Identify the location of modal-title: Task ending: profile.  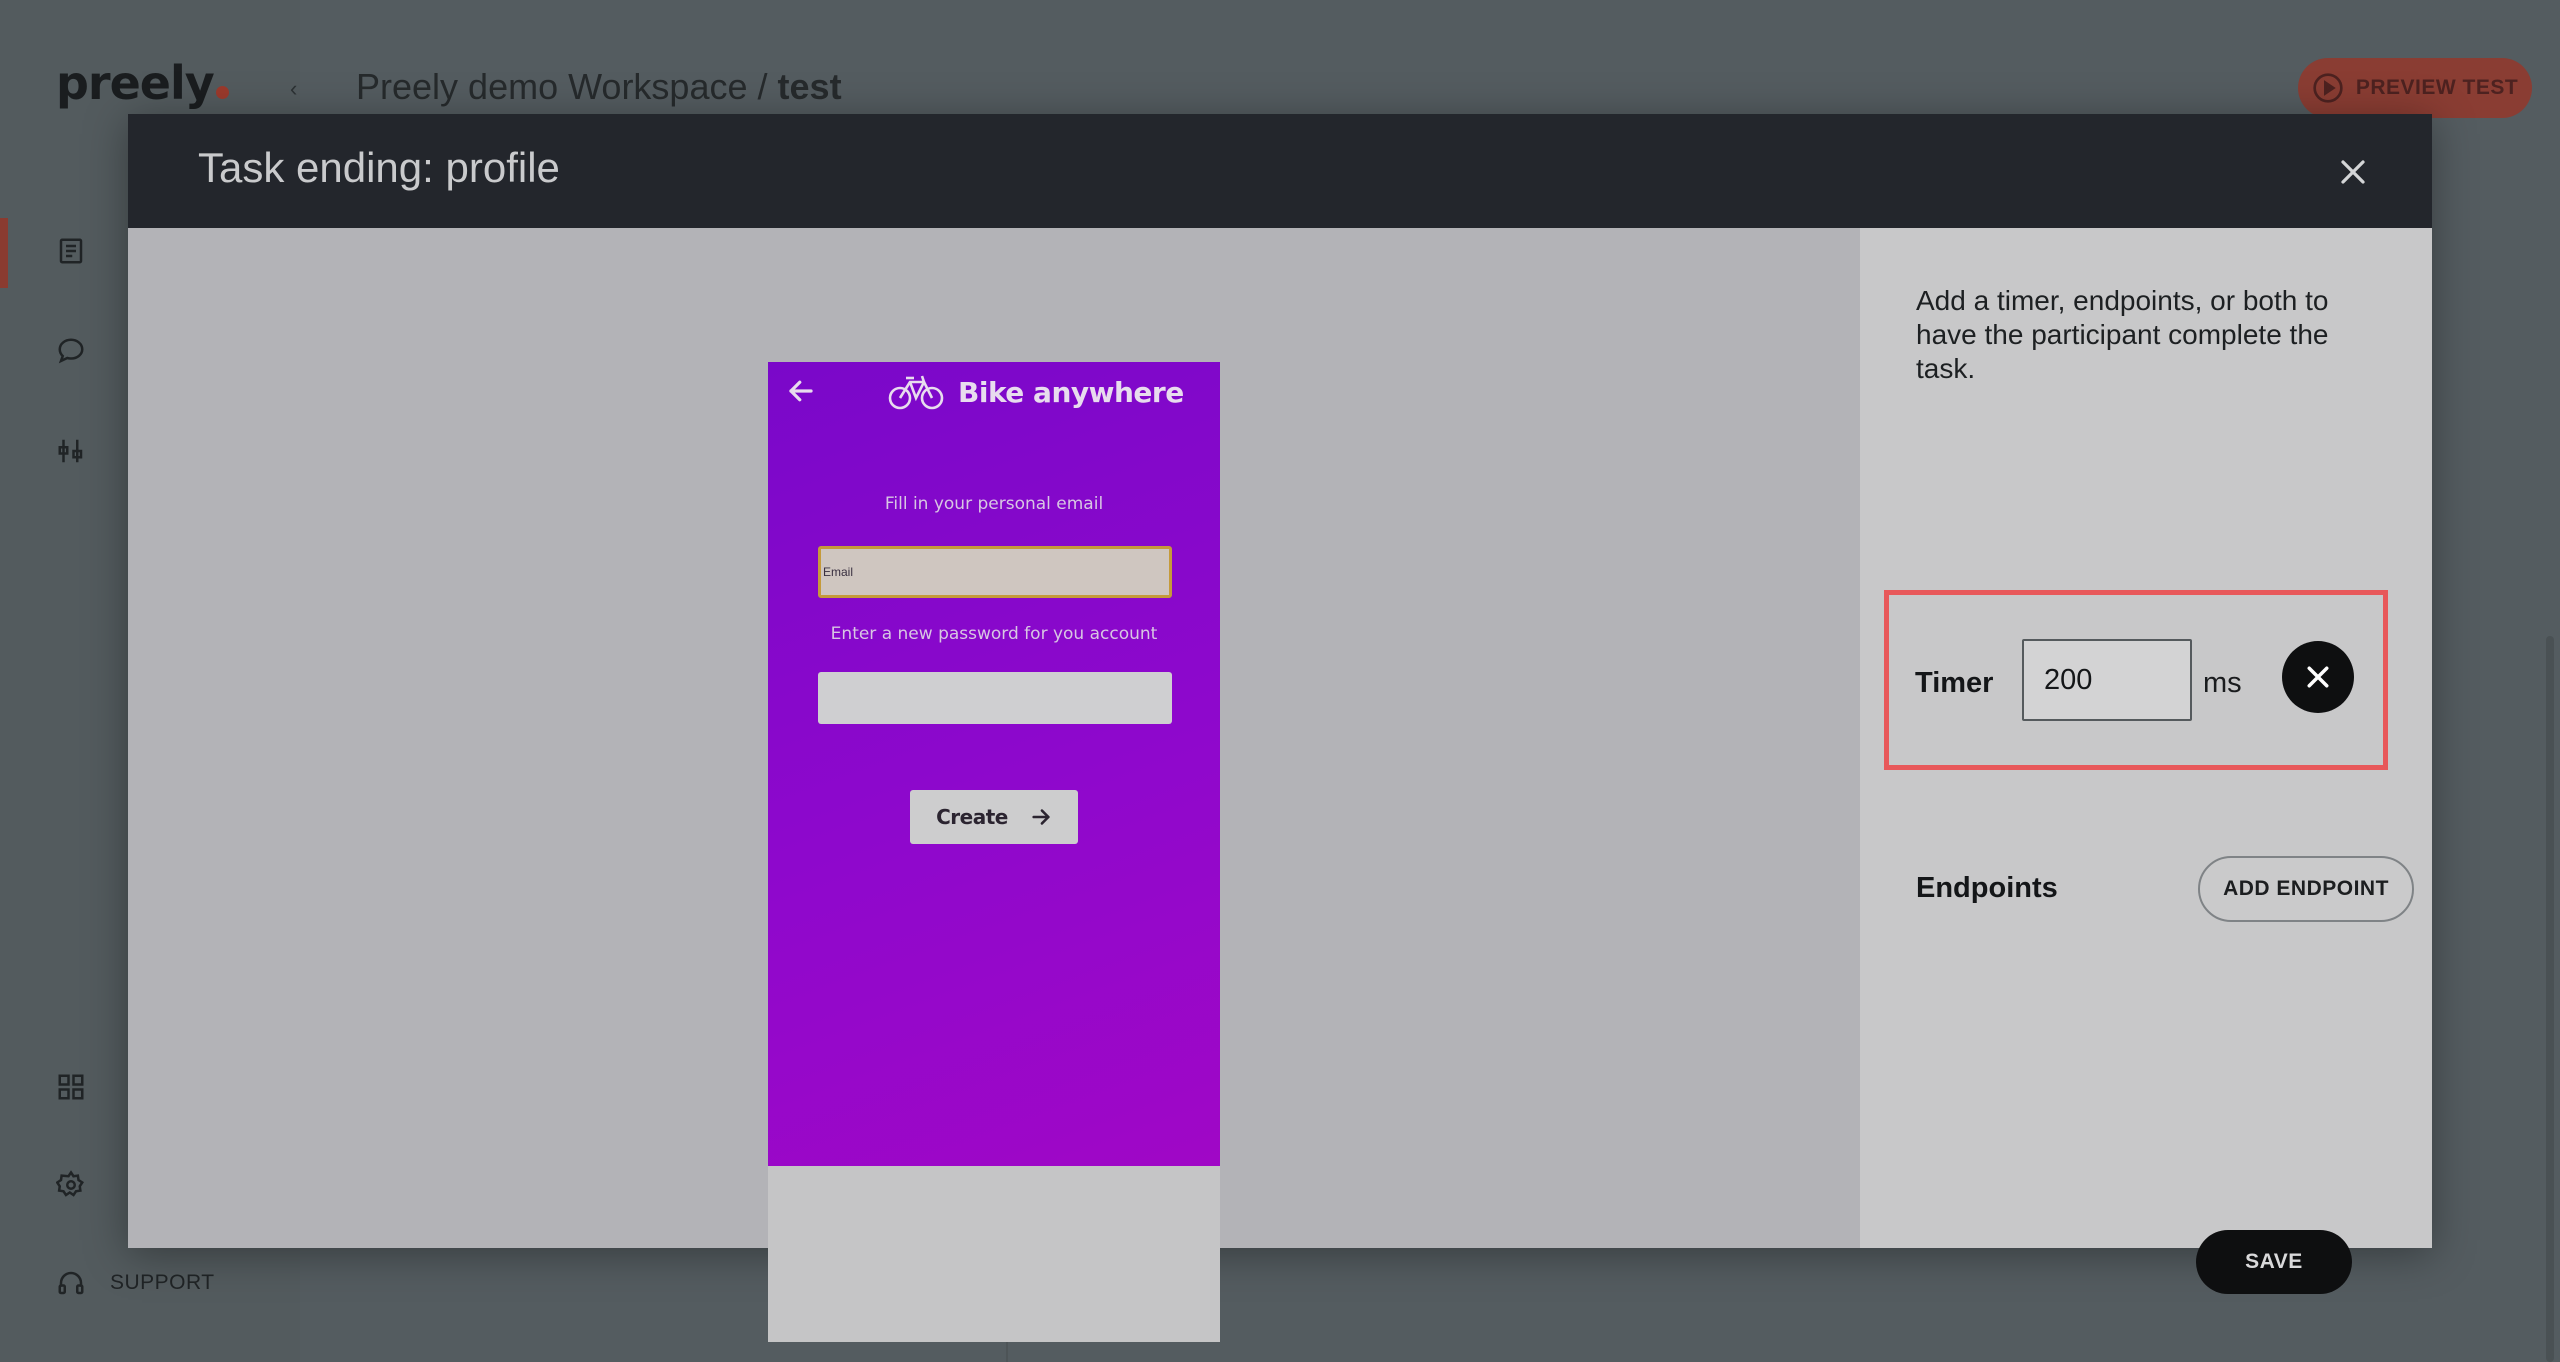
(379, 167).